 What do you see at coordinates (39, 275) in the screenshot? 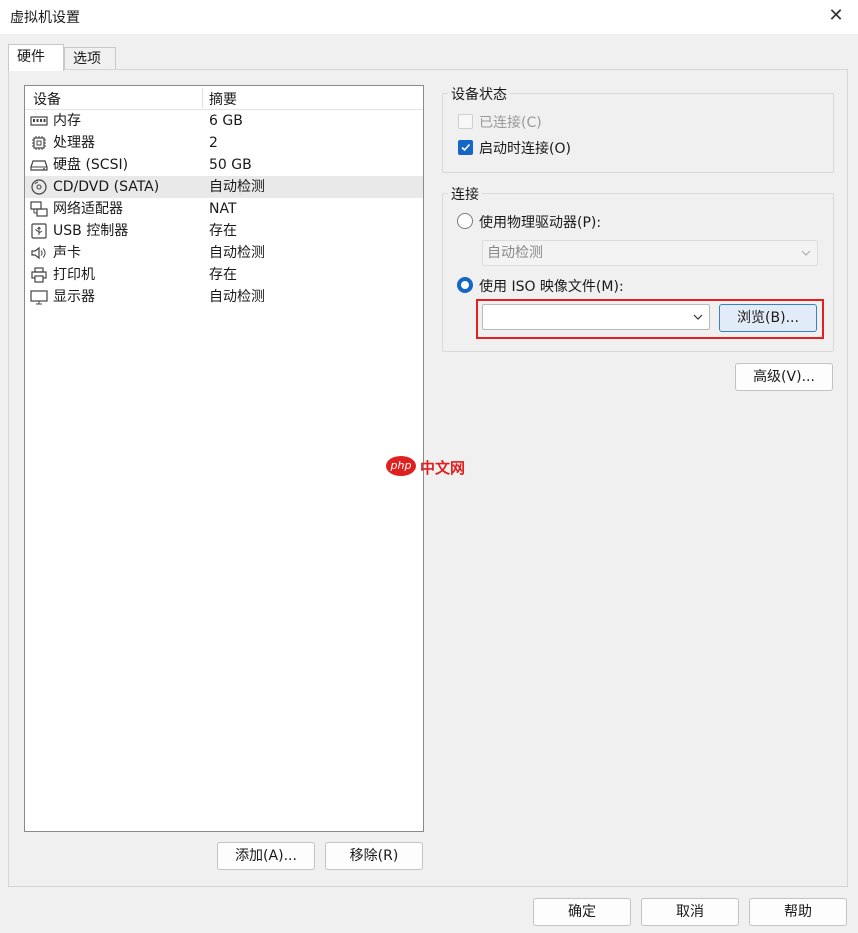
I see `printer-icon` at bounding box center [39, 275].